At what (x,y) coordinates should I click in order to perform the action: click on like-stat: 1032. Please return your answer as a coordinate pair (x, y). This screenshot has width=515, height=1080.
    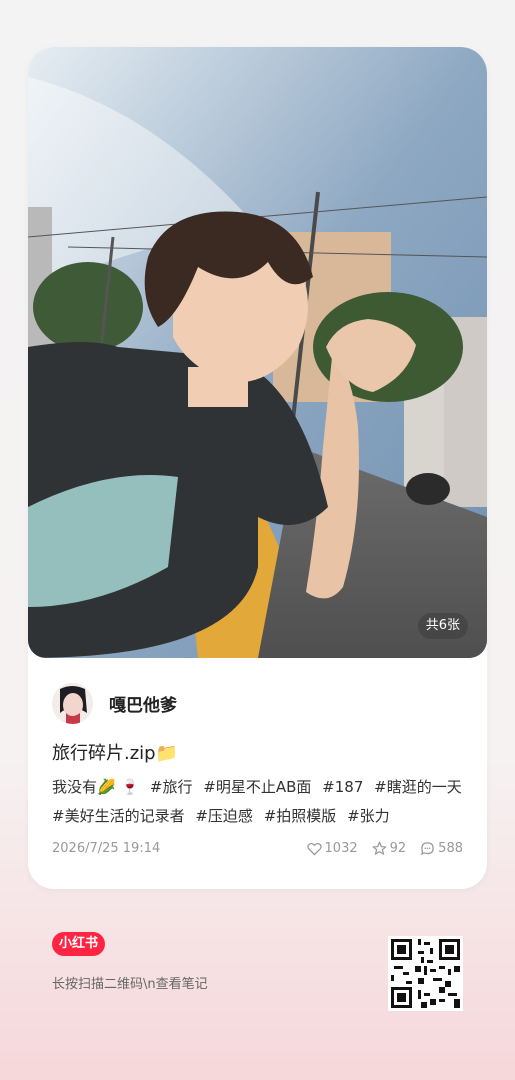
    Looking at the image, I should click on (332, 848).